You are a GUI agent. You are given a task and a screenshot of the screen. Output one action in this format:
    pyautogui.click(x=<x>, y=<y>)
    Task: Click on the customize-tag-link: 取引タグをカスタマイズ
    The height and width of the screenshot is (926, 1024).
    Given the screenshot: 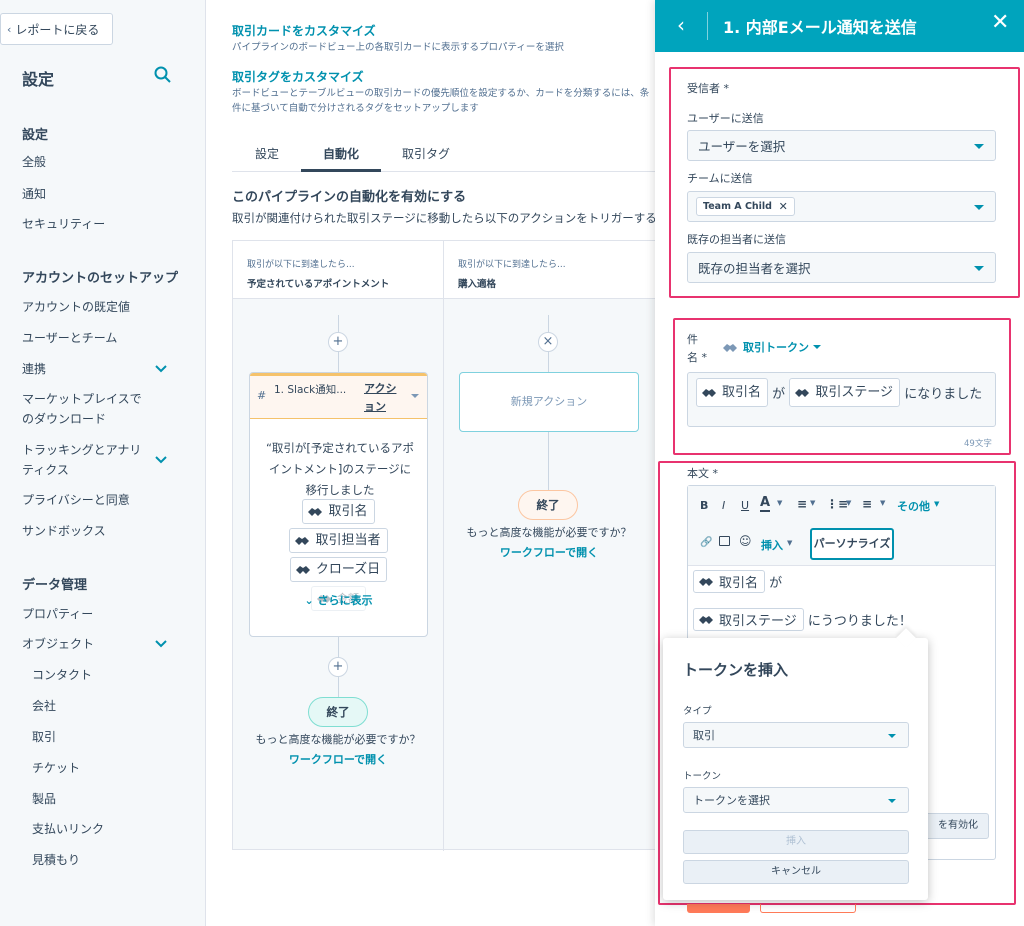 What is the action you would take?
    pyautogui.click(x=298, y=76)
    